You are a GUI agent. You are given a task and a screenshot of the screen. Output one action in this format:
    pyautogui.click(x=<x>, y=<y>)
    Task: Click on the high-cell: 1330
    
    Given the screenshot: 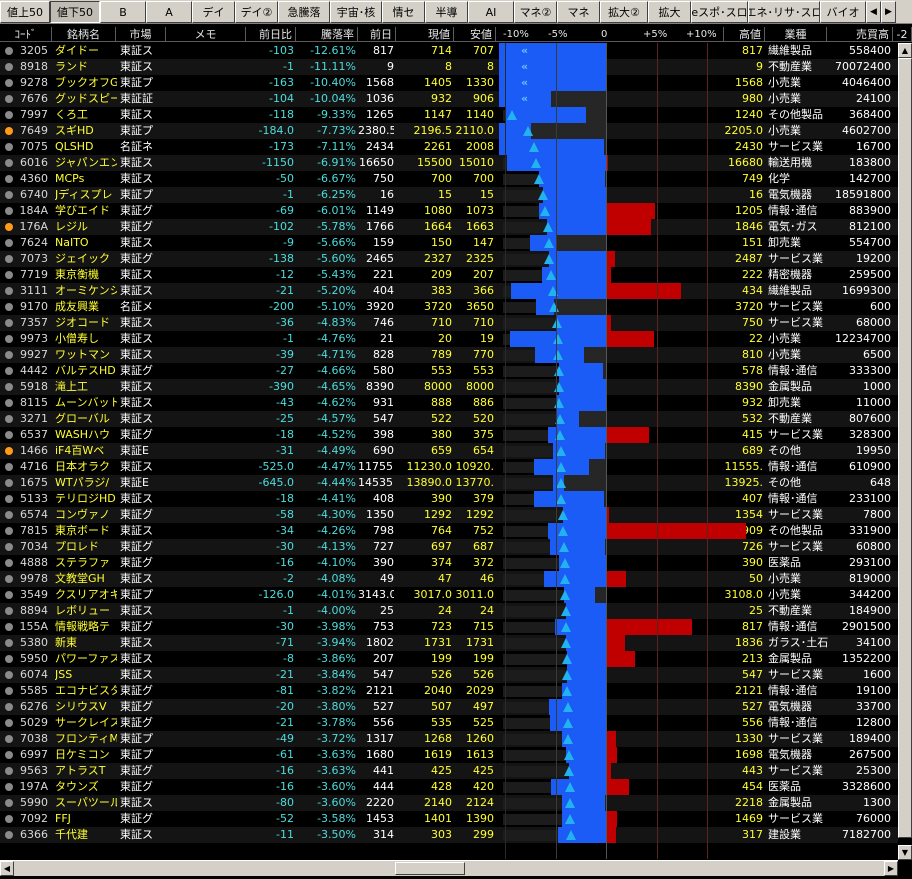 What is the action you would take?
    pyautogui.click(x=749, y=738)
    